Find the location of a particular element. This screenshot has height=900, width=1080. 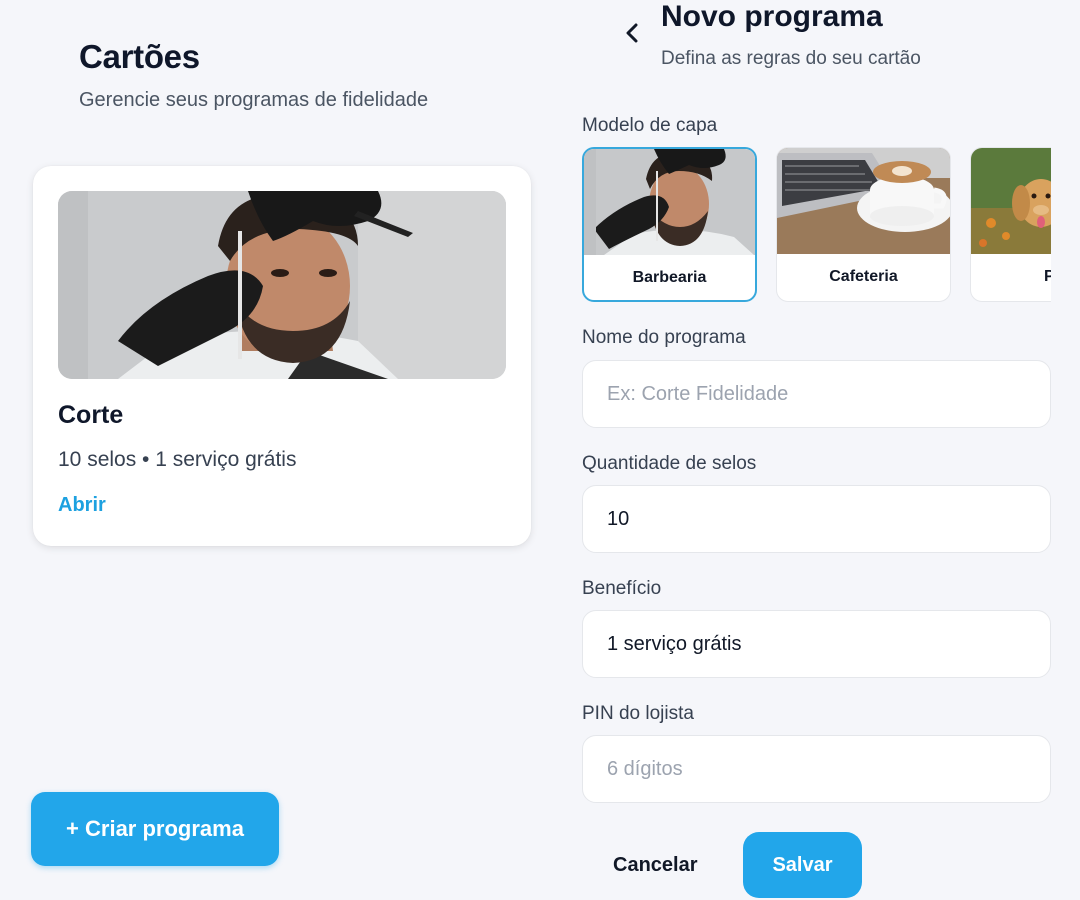

cover-option-pet: P is located at coordinates (1010, 224).